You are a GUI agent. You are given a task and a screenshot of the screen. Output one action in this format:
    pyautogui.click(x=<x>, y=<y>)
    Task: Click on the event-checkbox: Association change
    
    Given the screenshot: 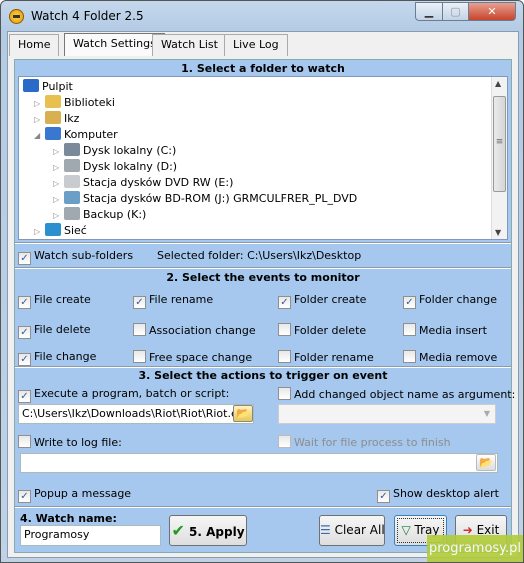 What is the action you would take?
    pyautogui.click(x=194, y=330)
    